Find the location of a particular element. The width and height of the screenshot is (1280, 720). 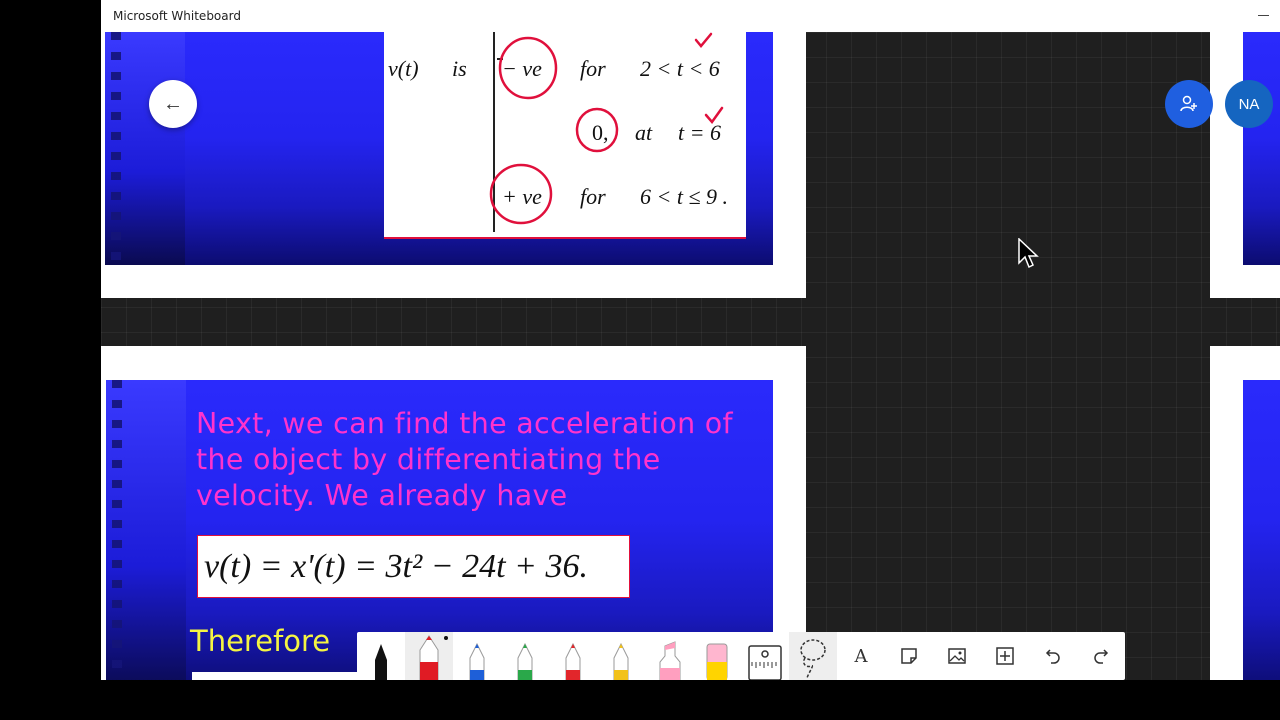

pen-green-tool is located at coordinates (525, 656).